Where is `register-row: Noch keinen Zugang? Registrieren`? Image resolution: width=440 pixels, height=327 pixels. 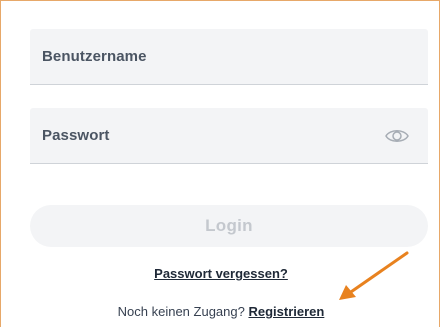
register-row: Noch keinen Zugang? Registrieren is located at coordinates (220, 311).